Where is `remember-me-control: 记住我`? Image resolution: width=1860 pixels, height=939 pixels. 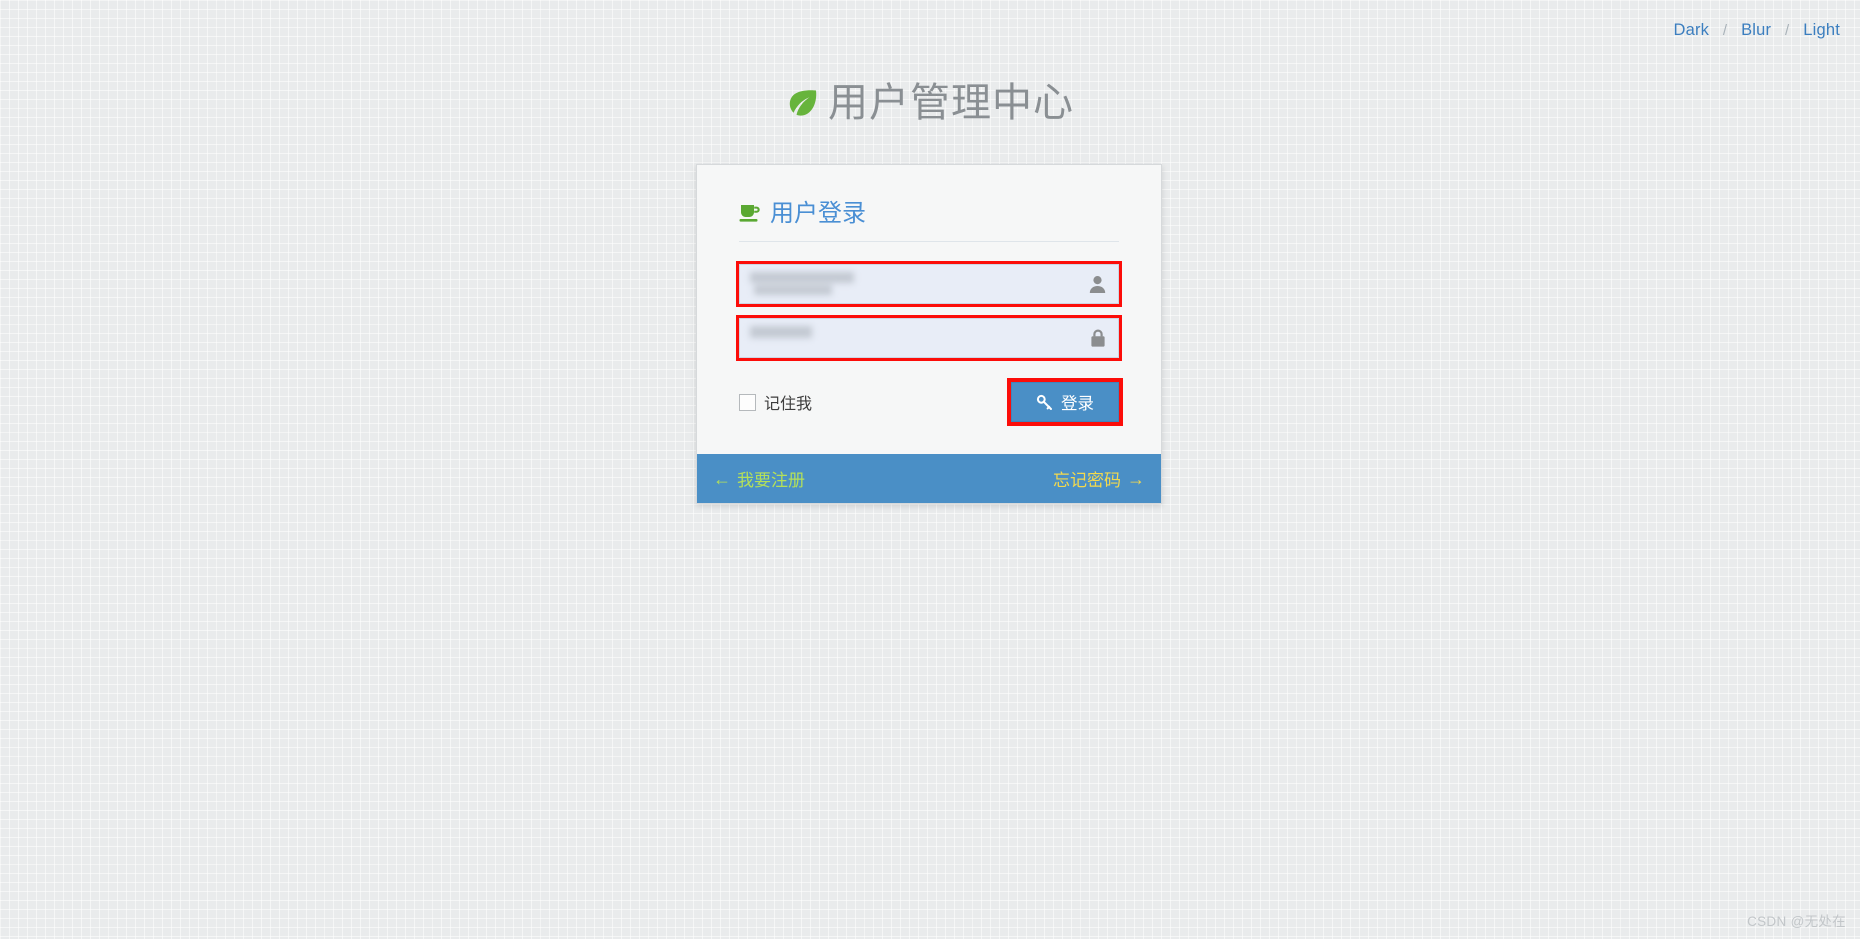 remember-me-control: 记住我 is located at coordinates (775, 402).